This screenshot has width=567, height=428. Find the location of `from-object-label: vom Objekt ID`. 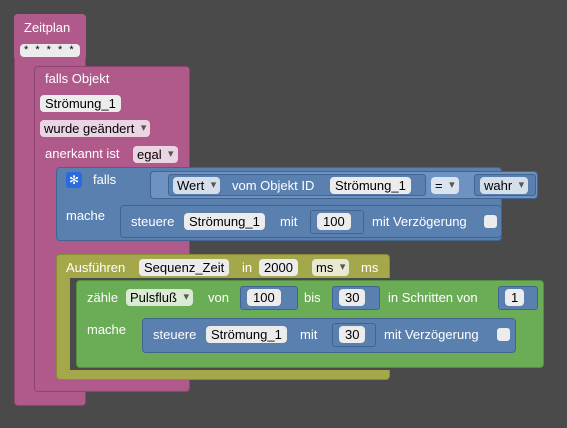

from-object-label: vom Objekt ID is located at coordinates (273, 185).